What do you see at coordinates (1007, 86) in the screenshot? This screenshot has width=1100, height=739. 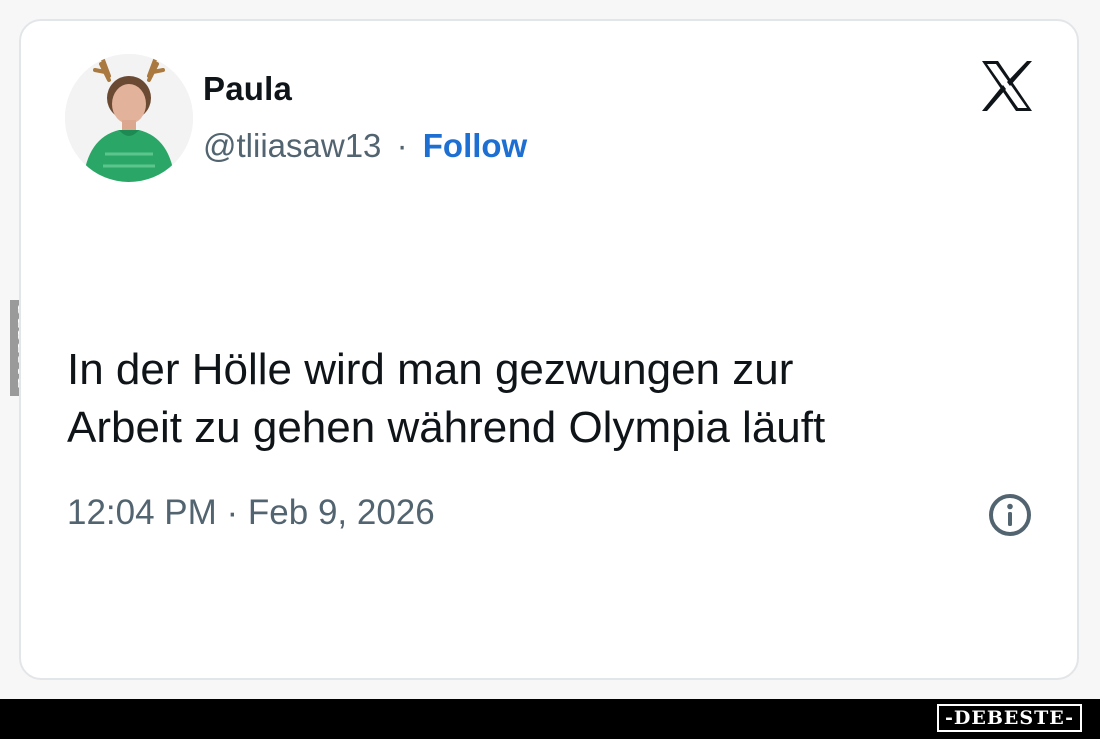 I see `x-logo-icon` at bounding box center [1007, 86].